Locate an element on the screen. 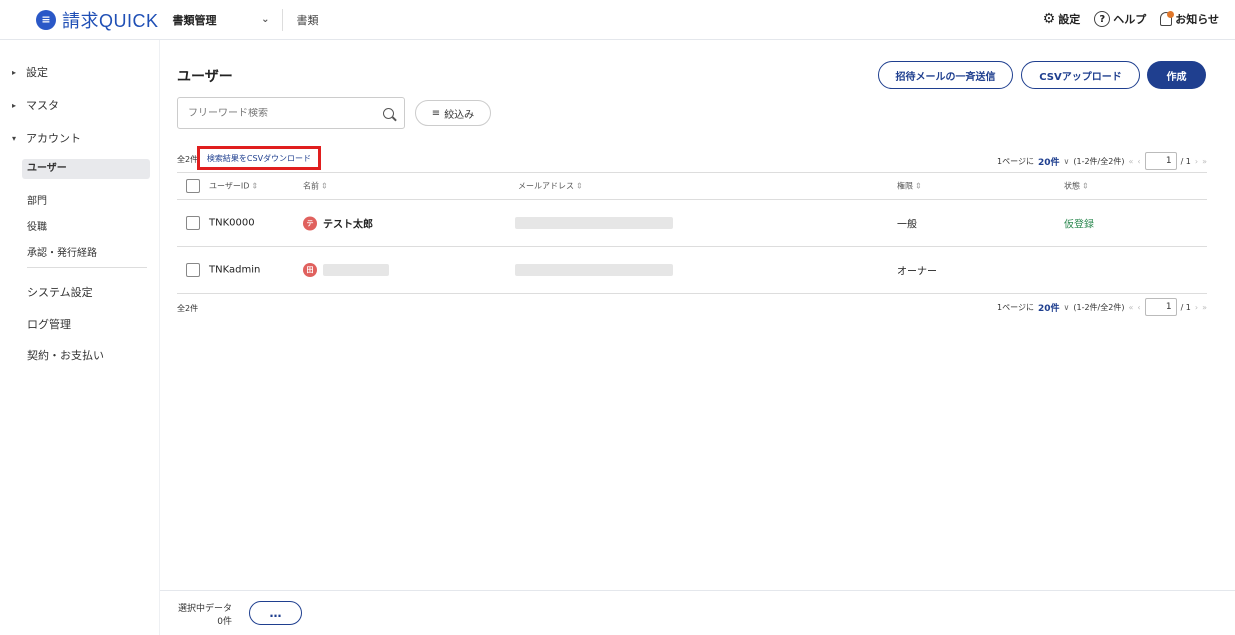 The width and height of the screenshot is (1235, 635). bell-icon is located at coordinates (1167, 18).